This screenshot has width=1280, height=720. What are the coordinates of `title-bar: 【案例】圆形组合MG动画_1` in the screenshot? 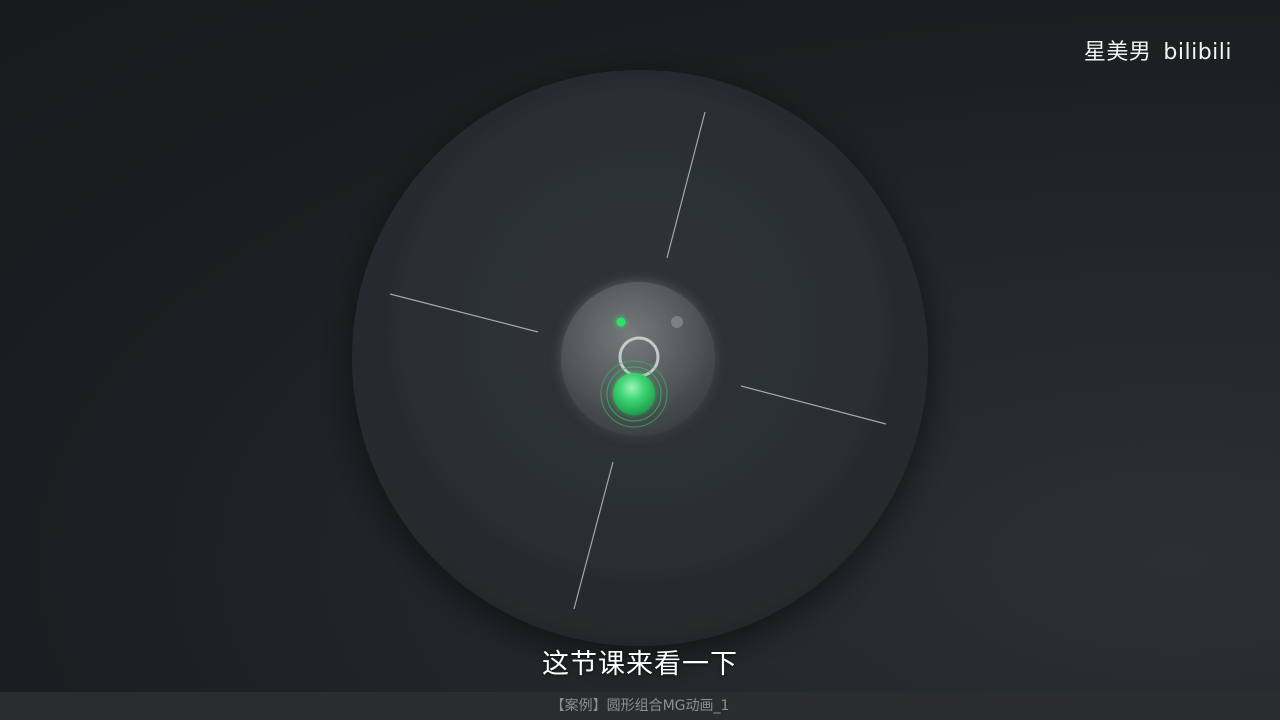 It's located at (640, 706).